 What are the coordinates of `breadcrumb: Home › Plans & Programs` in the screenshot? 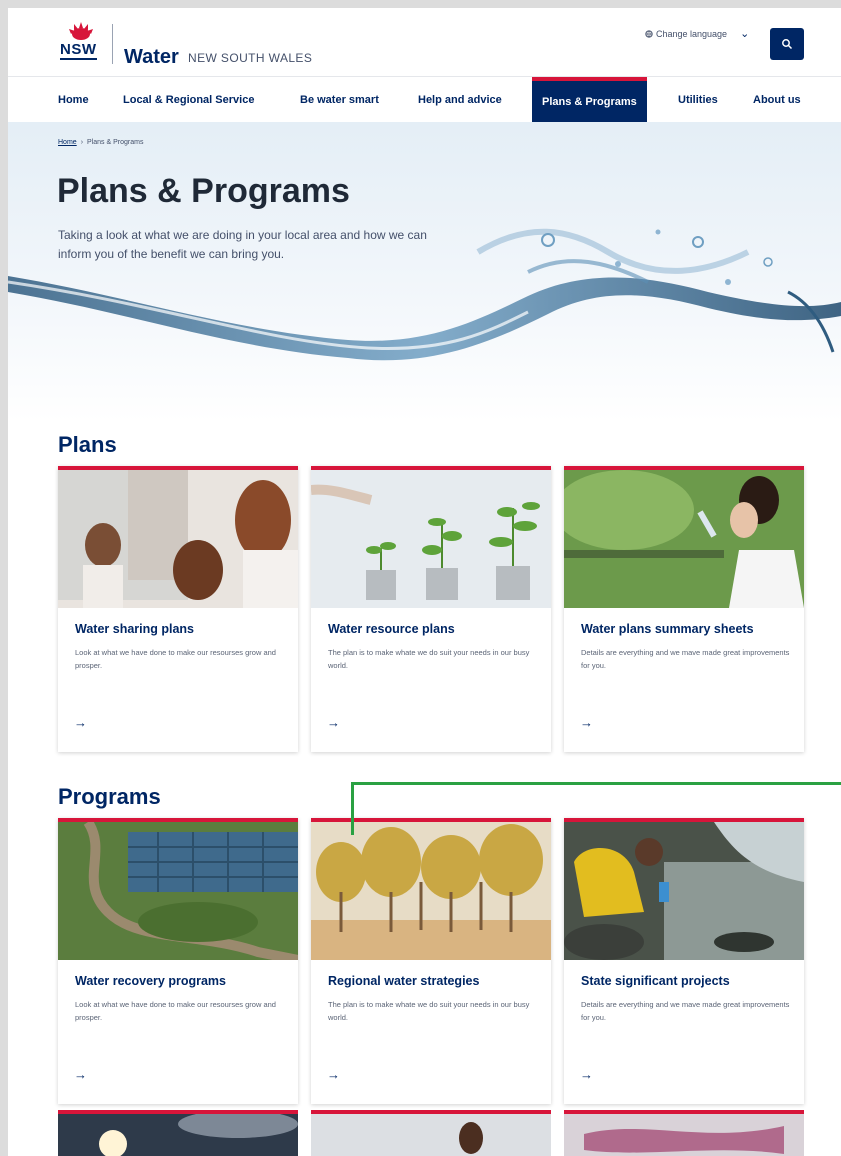 It's located at (100, 142).